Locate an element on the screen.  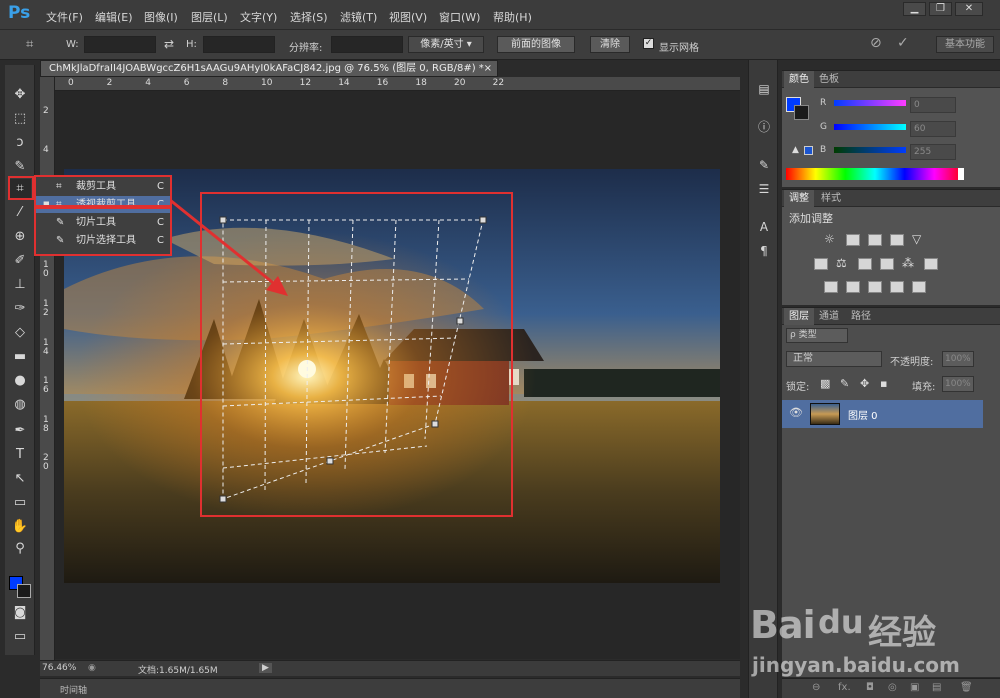
menu-layer: 图层(L) is located at coordinates (209, 17).